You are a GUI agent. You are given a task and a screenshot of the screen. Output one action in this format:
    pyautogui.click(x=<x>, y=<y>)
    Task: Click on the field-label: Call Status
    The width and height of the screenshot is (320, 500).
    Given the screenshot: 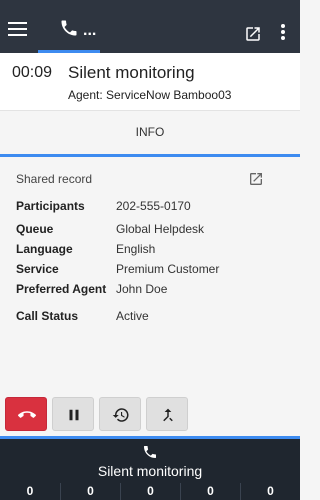 What is the action you would take?
    pyautogui.click(x=47, y=316)
    